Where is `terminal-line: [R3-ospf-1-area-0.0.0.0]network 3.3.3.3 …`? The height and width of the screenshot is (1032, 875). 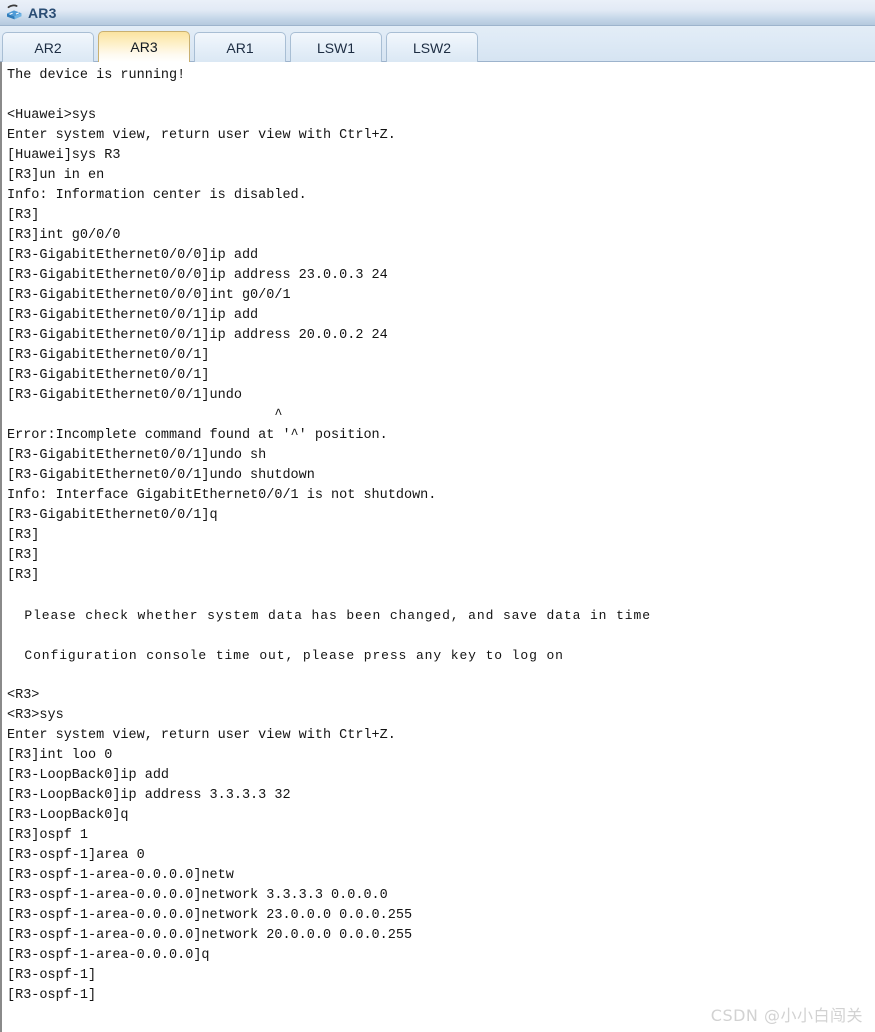 terminal-line: [R3-ospf-1-area-0.0.0.0]network 3.3.3.3 … is located at coordinates (197, 895).